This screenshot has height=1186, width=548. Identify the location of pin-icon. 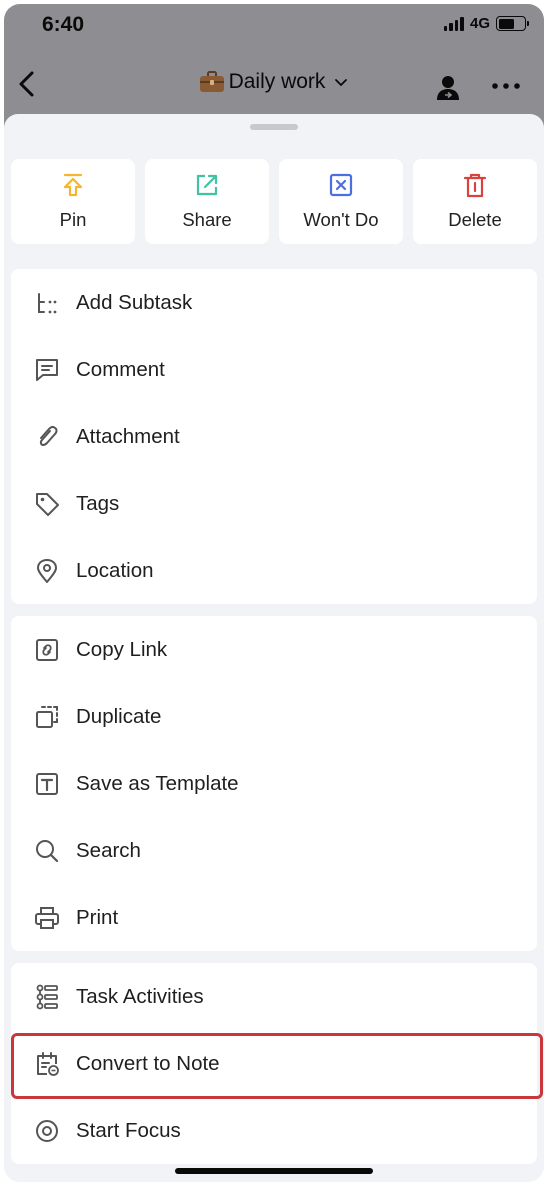
(73, 185).